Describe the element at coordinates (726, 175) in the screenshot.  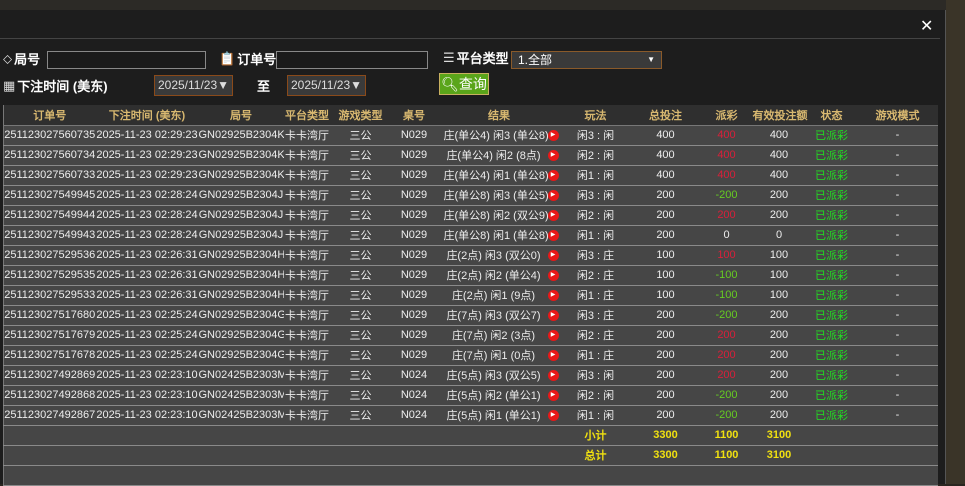
I see `cell-payout: 400` at that location.